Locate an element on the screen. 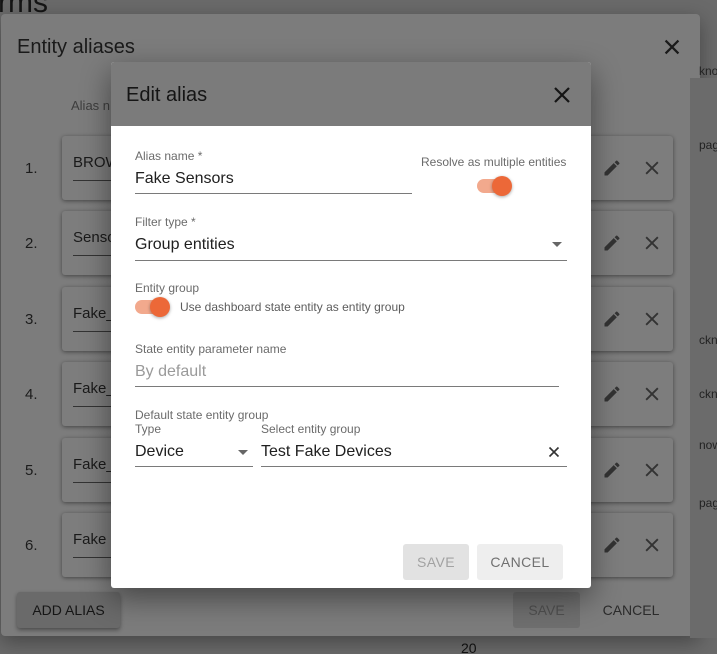 Image resolution: width=717 pixels, height=654 pixels. background-text: now is located at coordinates (708, 445).